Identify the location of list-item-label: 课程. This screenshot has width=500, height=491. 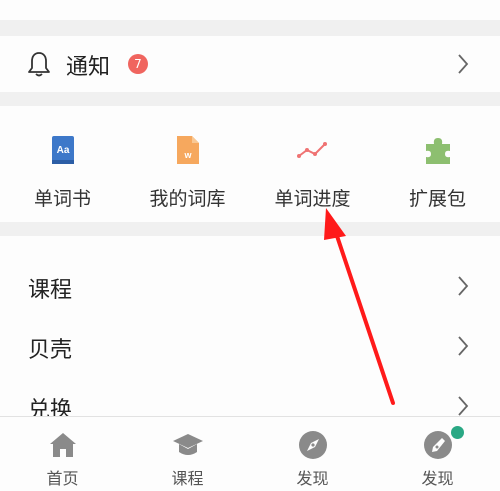
(50, 290).